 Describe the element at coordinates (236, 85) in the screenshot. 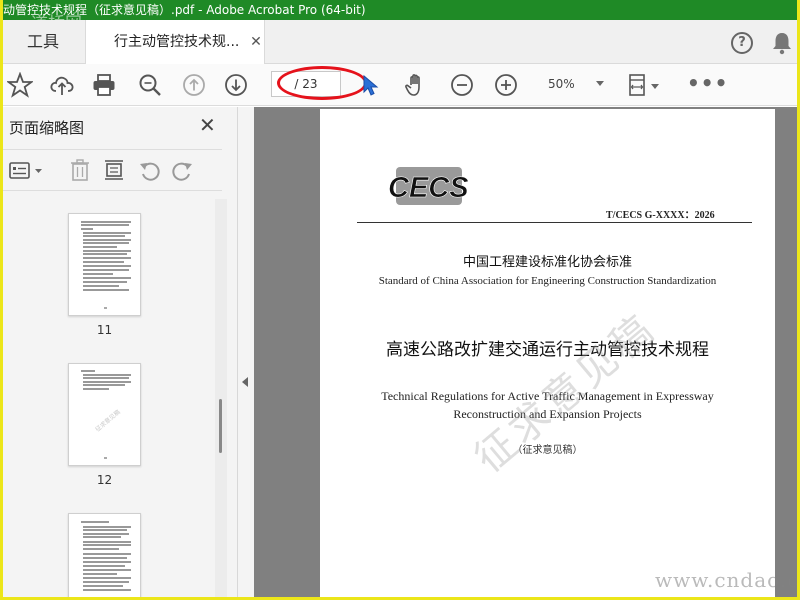

I see `next-page-icon` at that location.